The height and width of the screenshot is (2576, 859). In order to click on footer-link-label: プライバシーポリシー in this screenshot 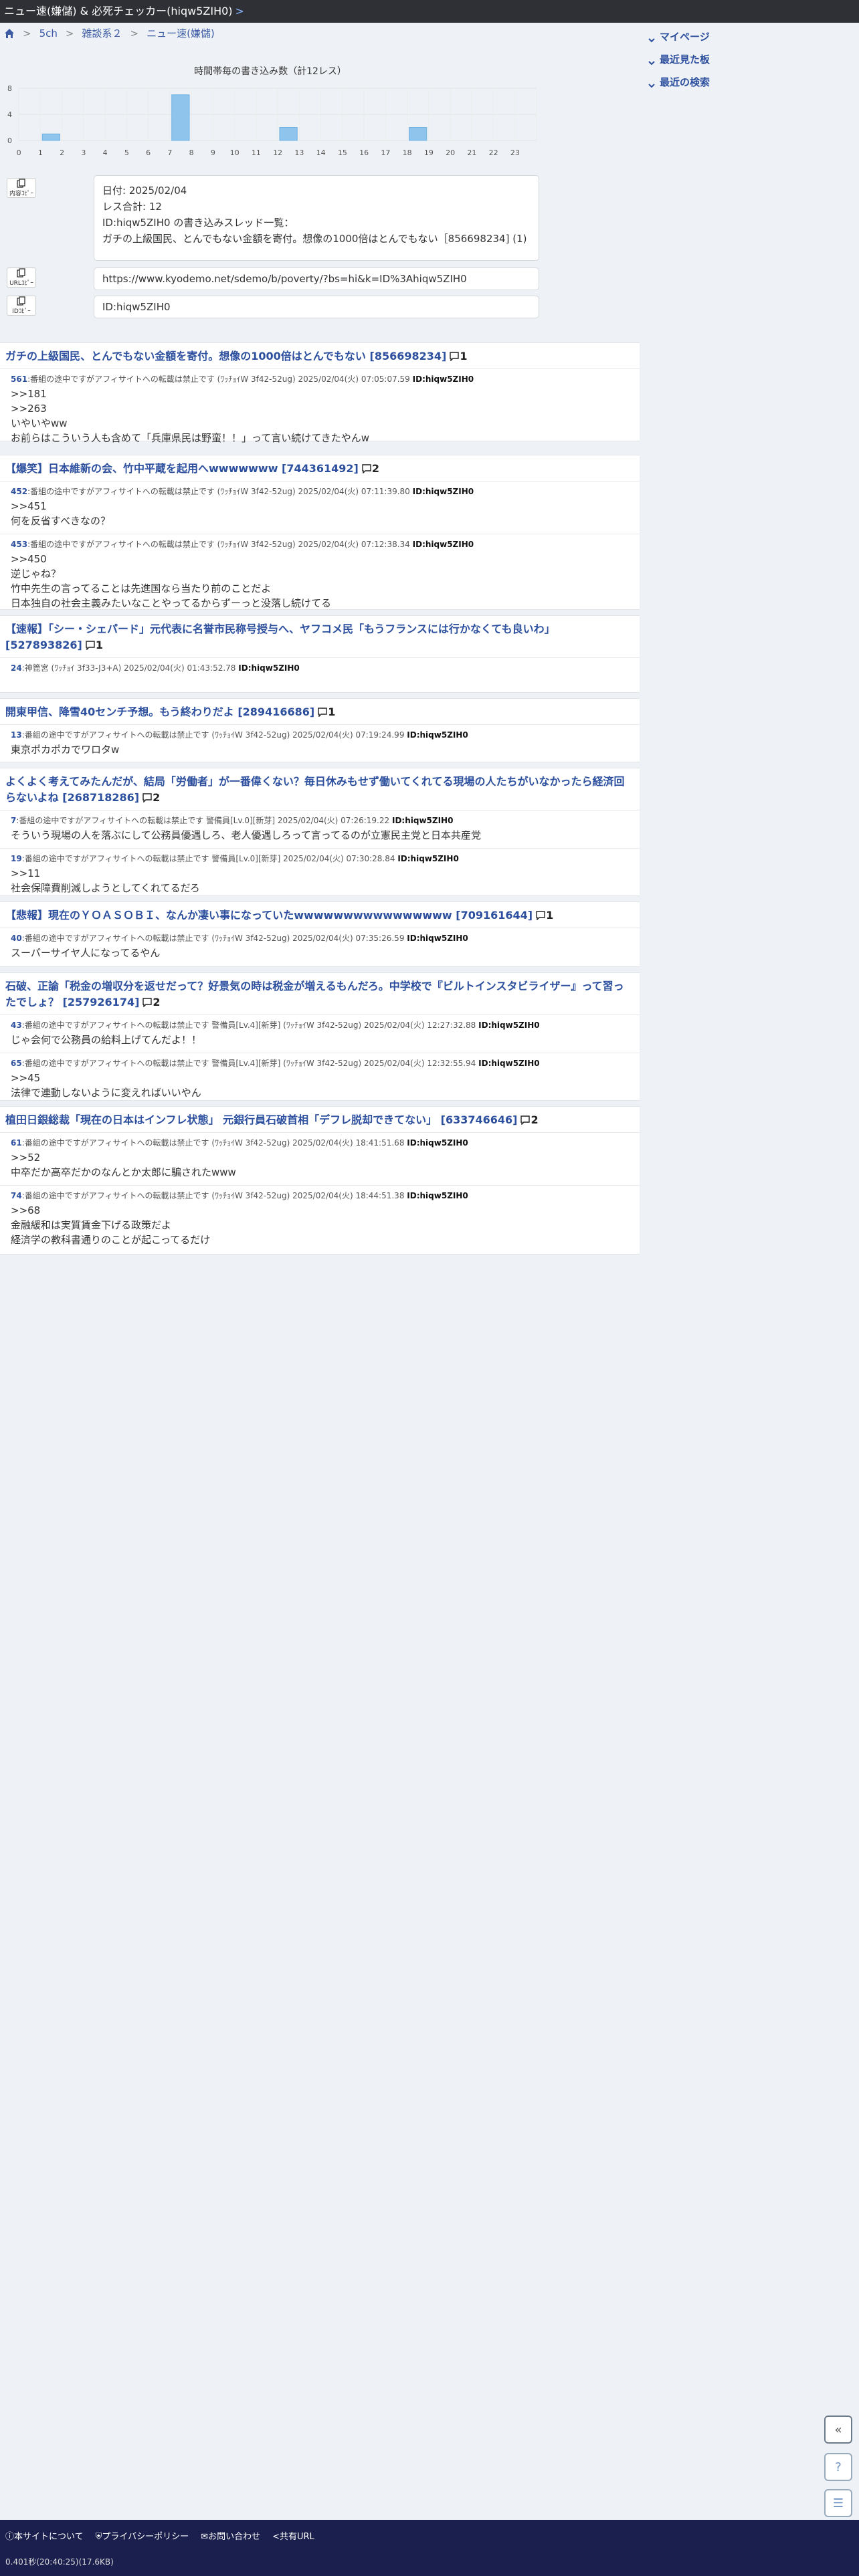, I will do `click(145, 2537)`.